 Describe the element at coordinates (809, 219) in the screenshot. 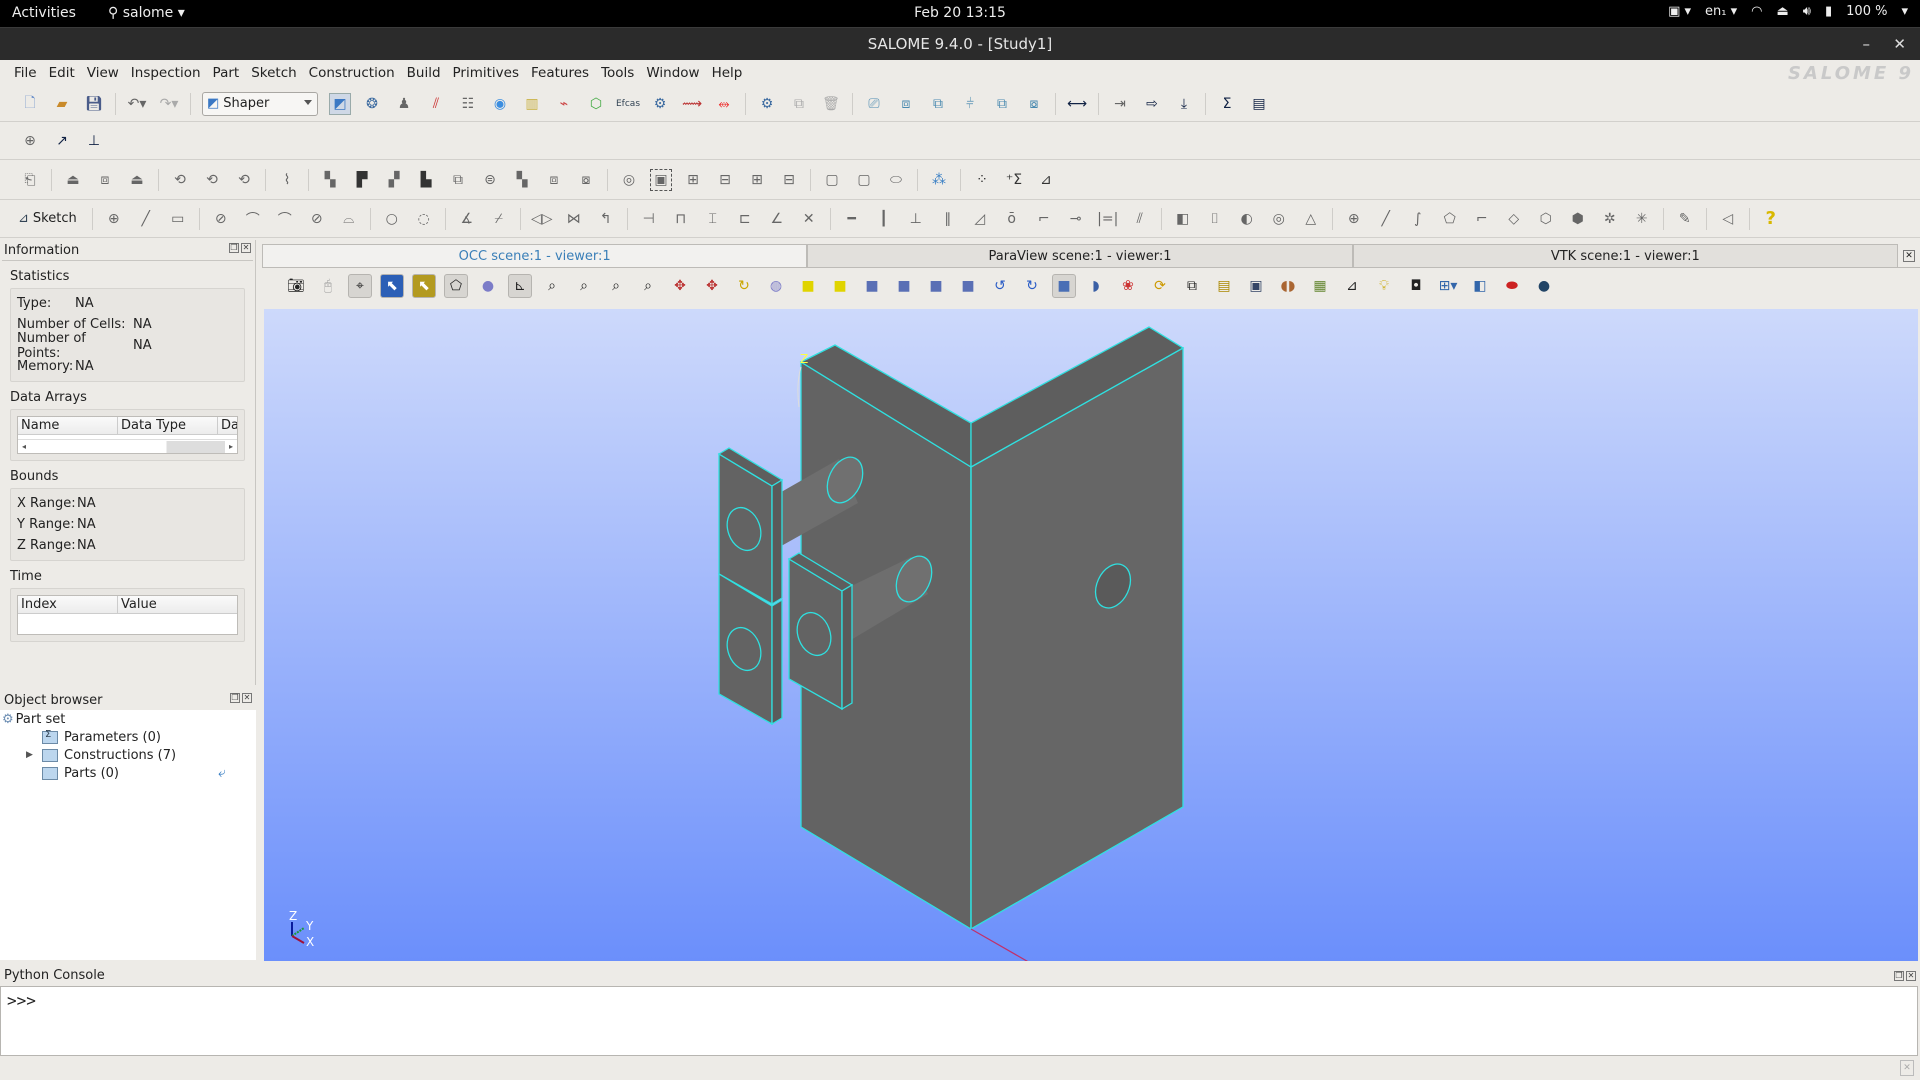

I see `radius-constraint-icon: ✕` at that location.